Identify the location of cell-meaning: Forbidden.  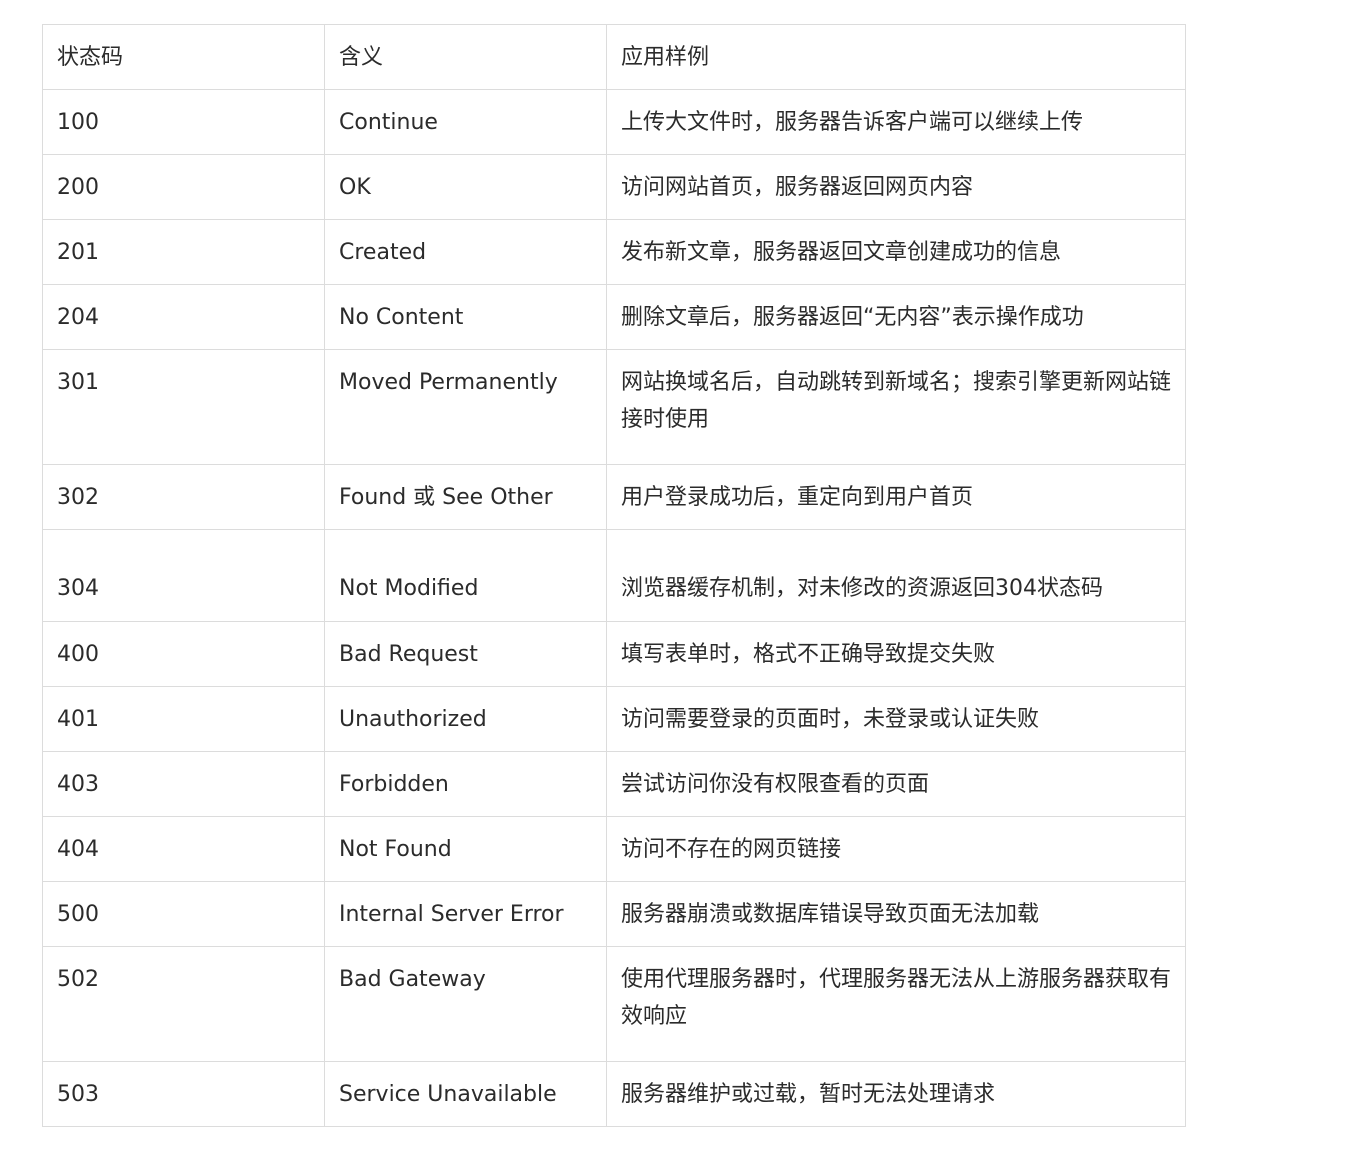
(465, 784).